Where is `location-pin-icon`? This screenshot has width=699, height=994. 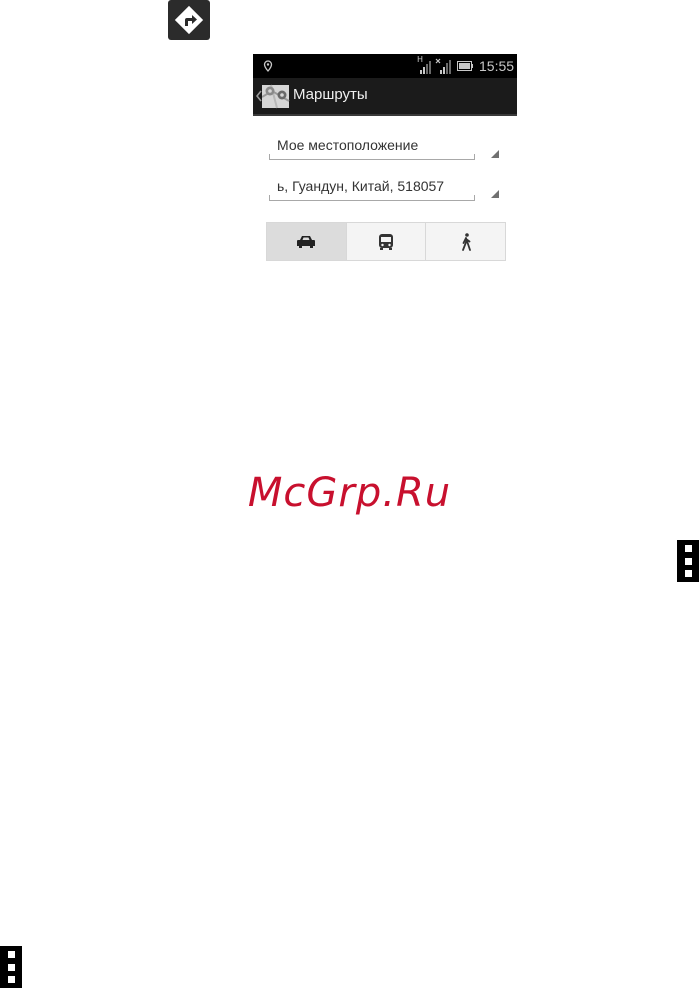 location-pin-icon is located at coordinates (268, 66).